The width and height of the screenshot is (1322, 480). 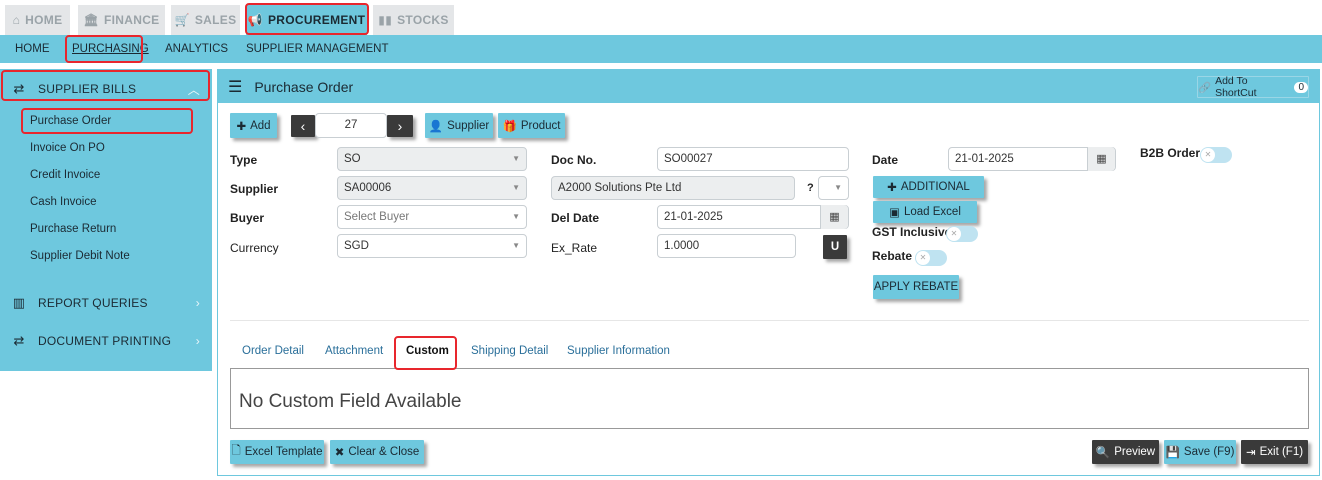 I want to click on record-number-field: 27, so click(x=351, y=125).